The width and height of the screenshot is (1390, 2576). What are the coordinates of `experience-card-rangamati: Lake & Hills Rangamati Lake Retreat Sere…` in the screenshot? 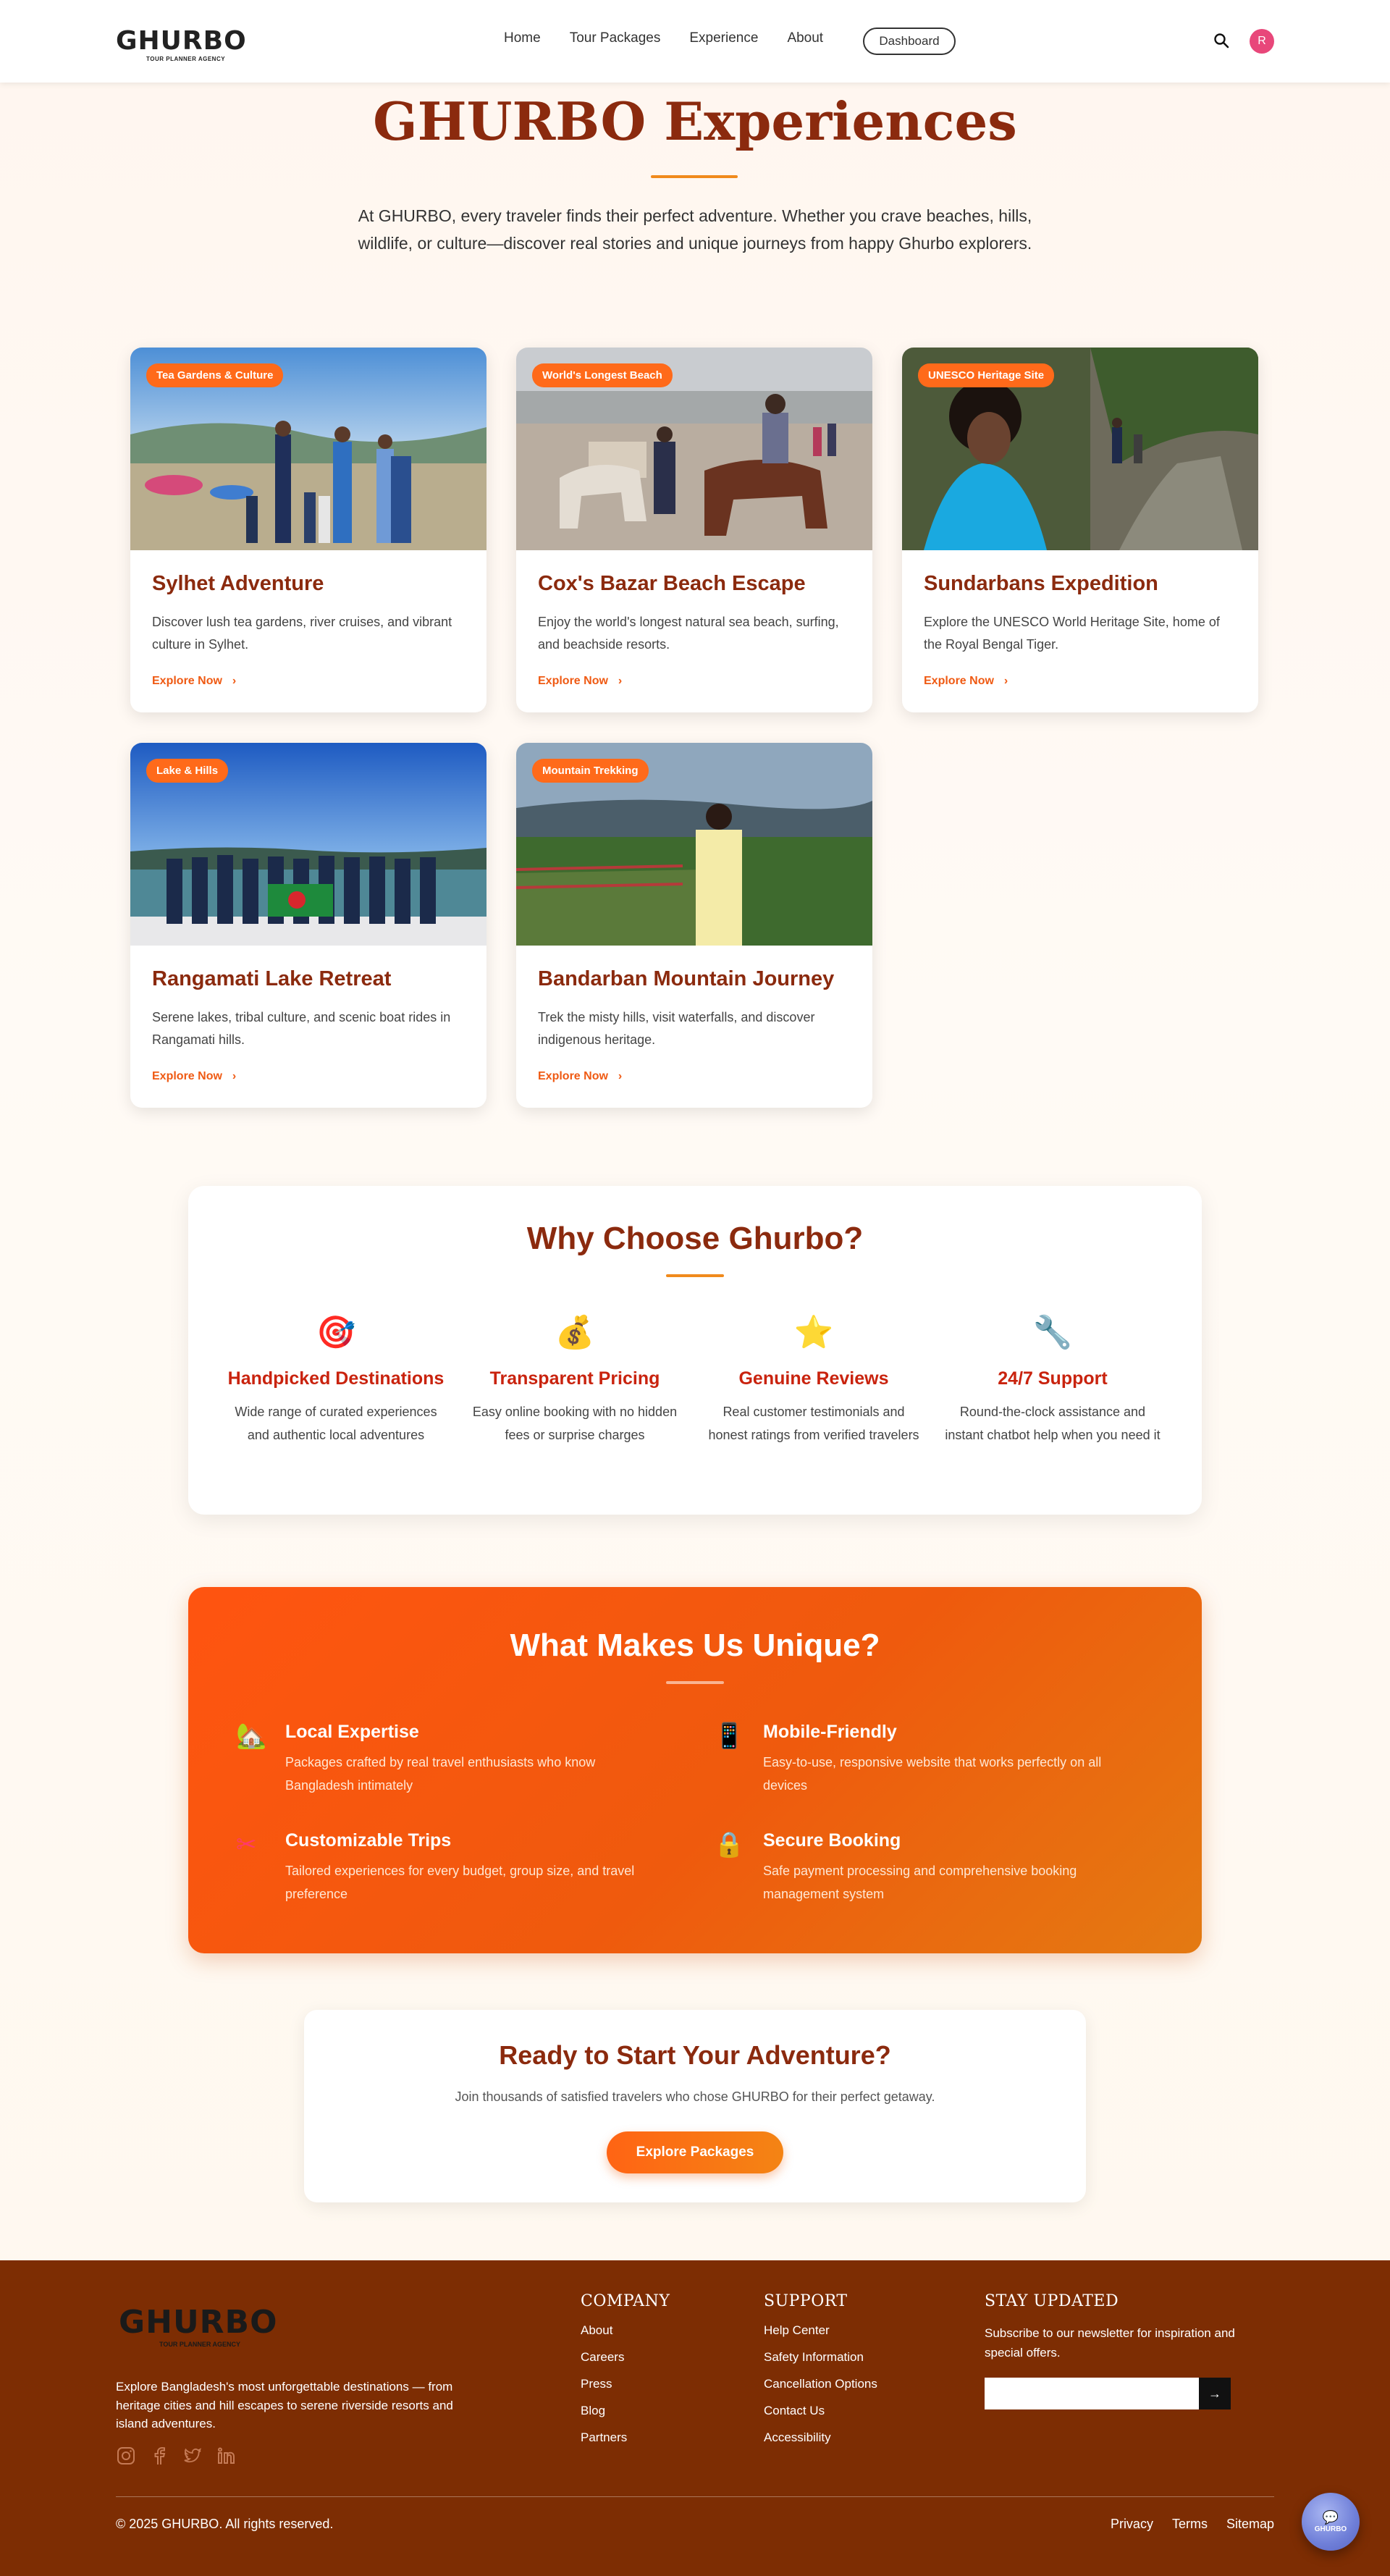 It's located at (308, 925).